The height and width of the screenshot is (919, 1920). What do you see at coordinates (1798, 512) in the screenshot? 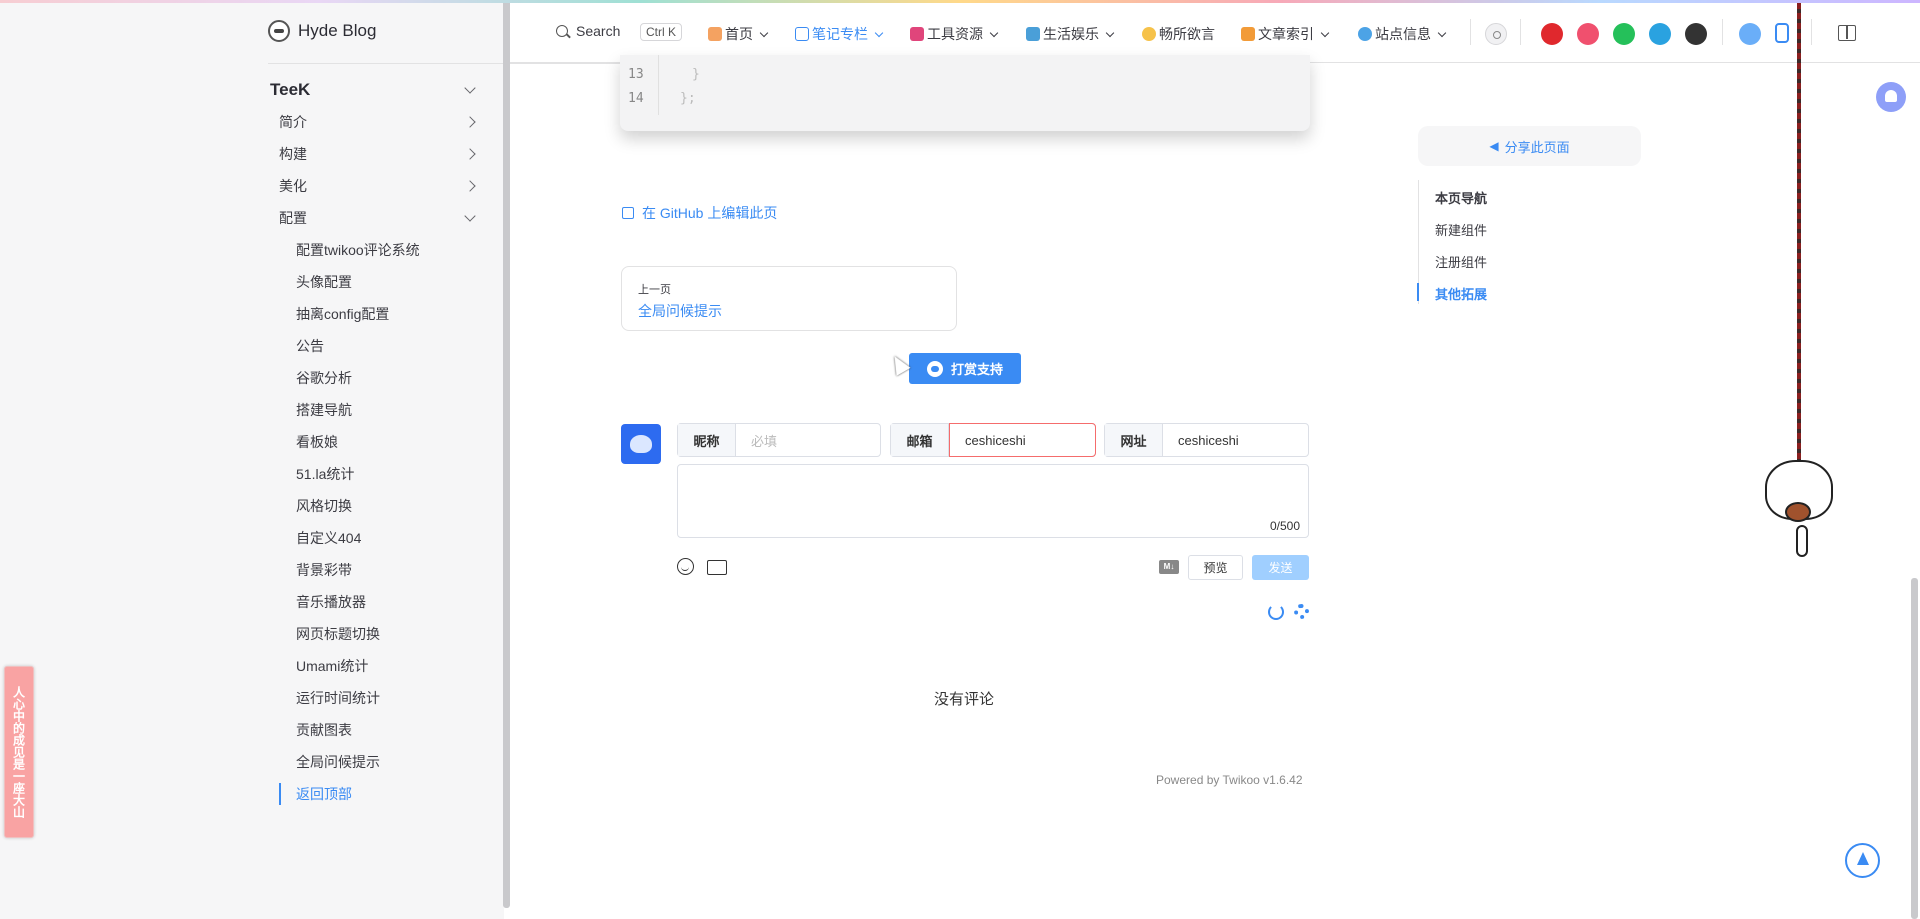
I see `yarn-ball-icon` at bounding box center [1798, 512].